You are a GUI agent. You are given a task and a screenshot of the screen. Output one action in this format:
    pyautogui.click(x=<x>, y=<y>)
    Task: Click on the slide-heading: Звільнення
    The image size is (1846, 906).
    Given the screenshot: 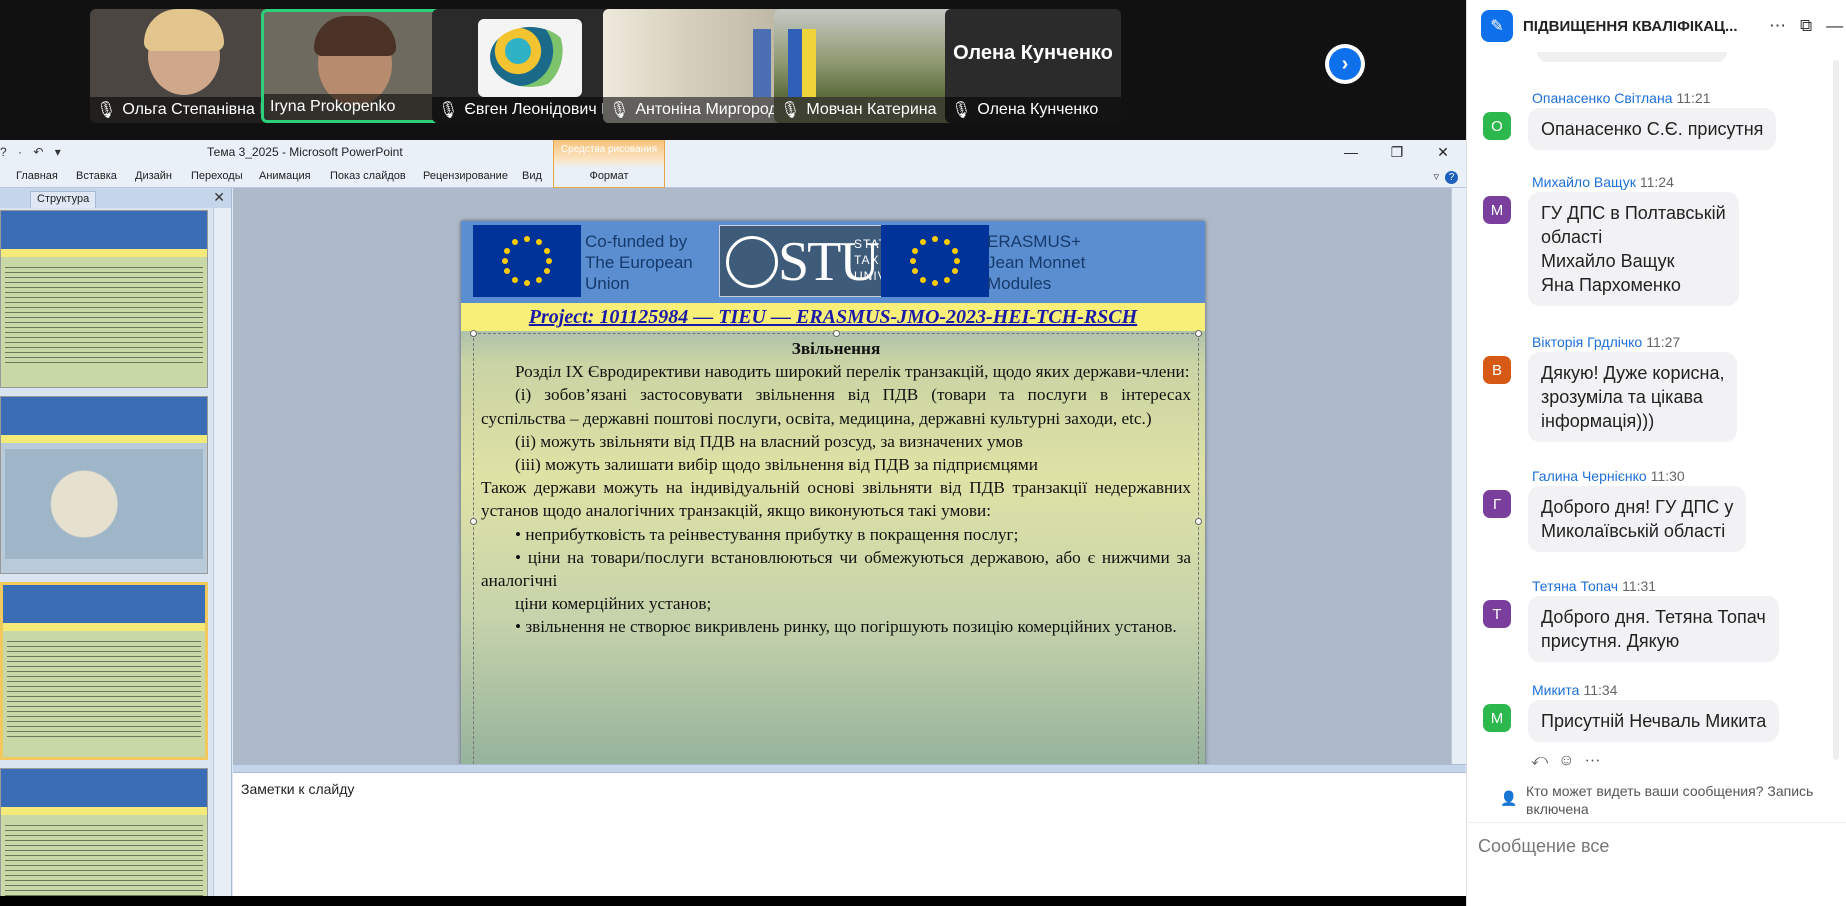 What is the action you would take?
    pyautogui.click(x=836, y=348)
    